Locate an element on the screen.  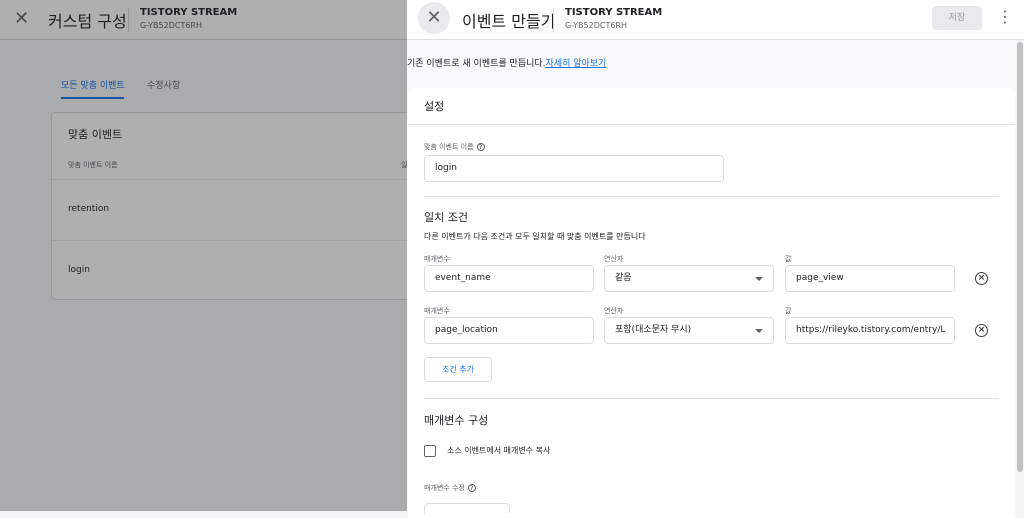
event-name-label: 맞춤 이벤트 이름? is located at coordinates (454, 147).